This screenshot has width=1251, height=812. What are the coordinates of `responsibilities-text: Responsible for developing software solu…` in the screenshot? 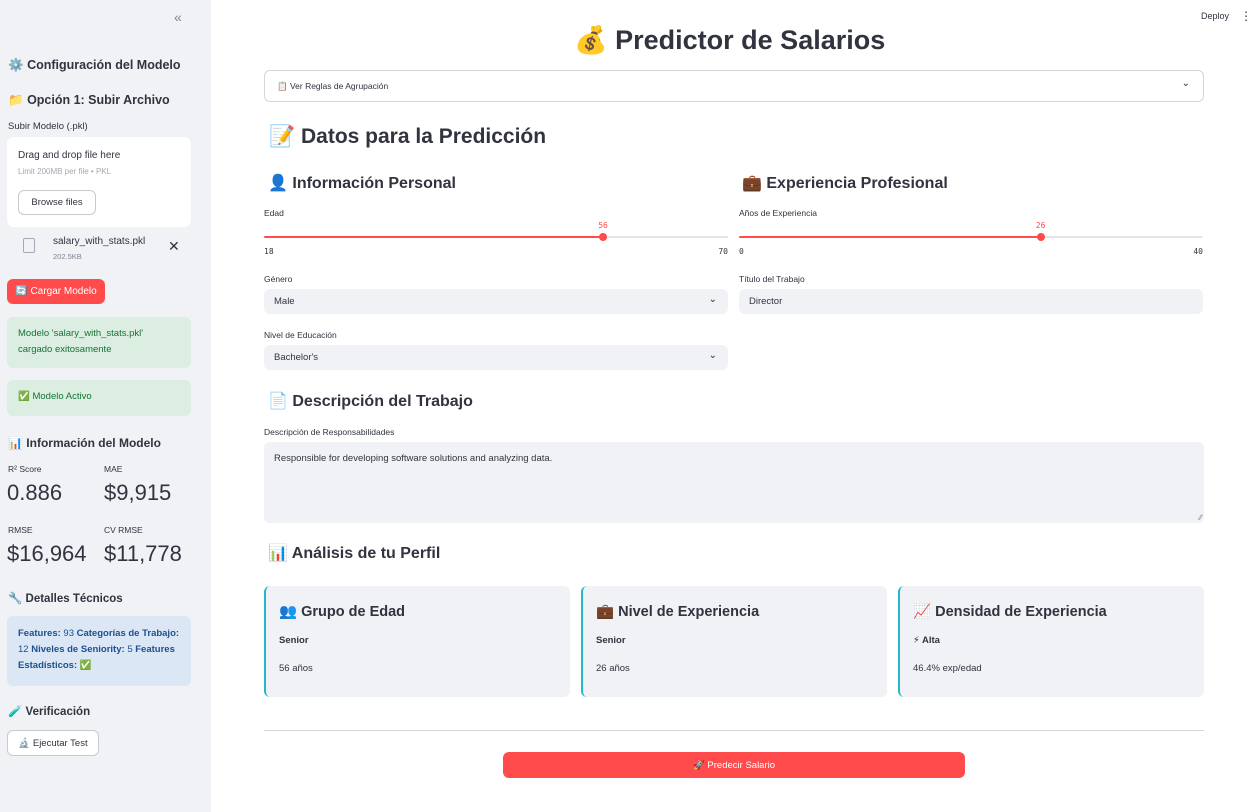 It's located at (413, 458).